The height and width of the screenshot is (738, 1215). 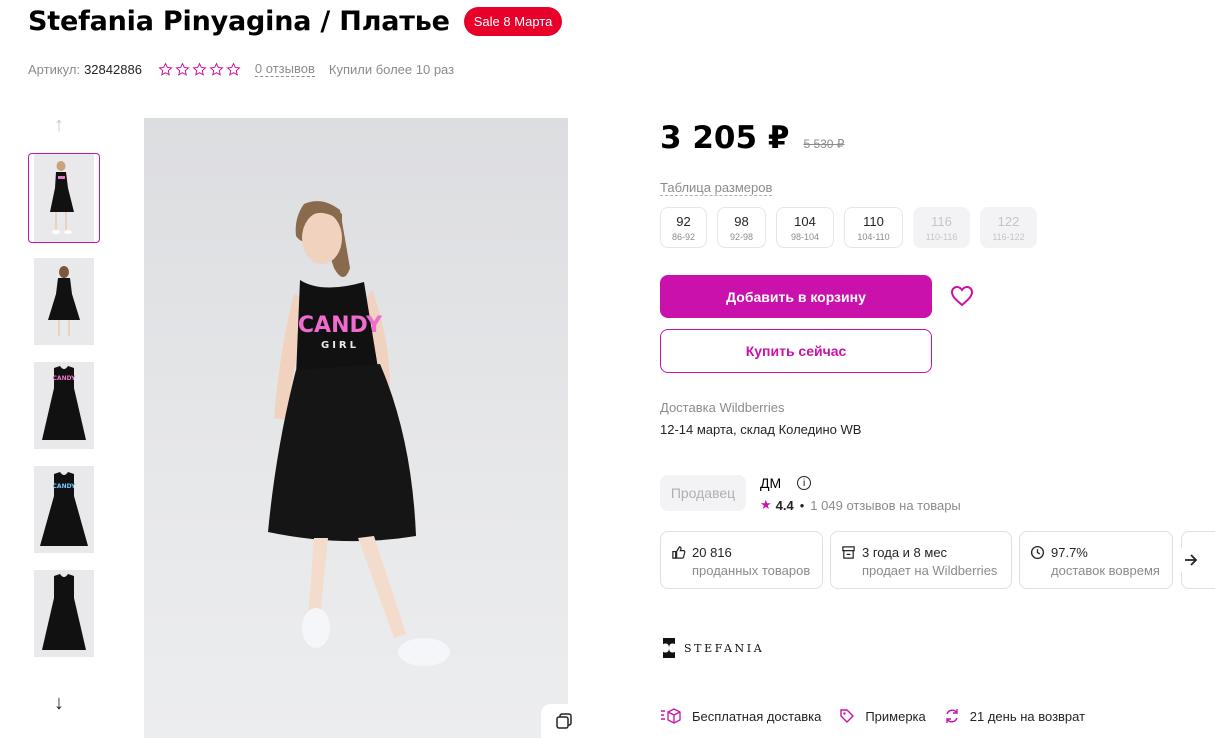 What do you see at coordinates (885, 505) in the screenshot?
I see `seller-reviews-count: 1 049 отзывов на товары` at bounding box center [885, 505].